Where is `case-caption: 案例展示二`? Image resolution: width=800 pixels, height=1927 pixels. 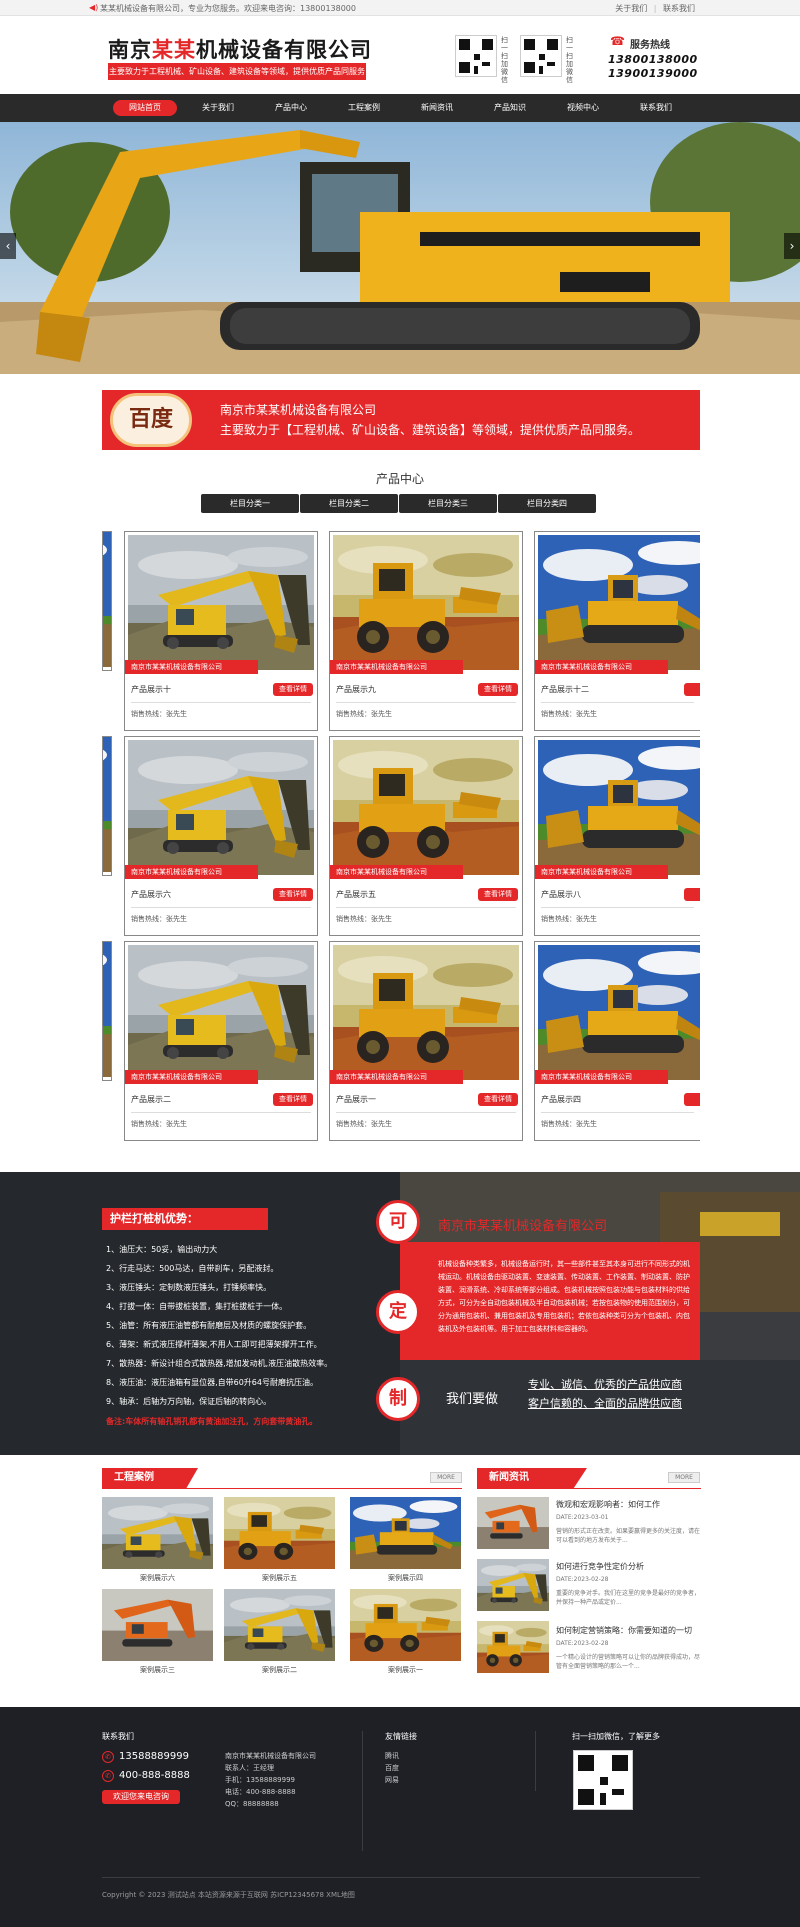 case-caption: 案例展示二 is located at coordinates (279, 1670).